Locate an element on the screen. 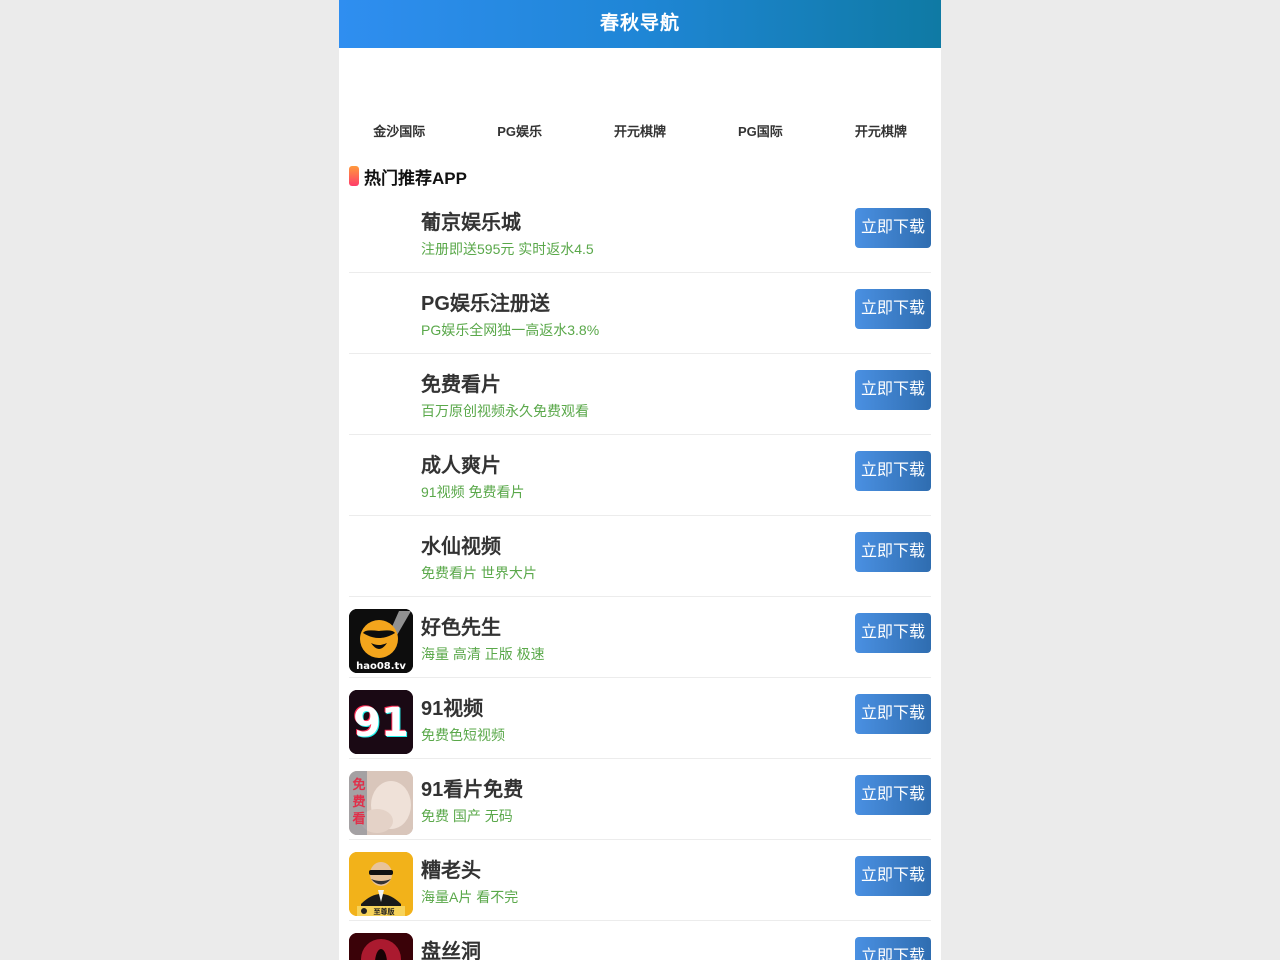 This screenshot has height=960, width=1280. section-header: 热门推荐APP is located at coordinates (408, 176).